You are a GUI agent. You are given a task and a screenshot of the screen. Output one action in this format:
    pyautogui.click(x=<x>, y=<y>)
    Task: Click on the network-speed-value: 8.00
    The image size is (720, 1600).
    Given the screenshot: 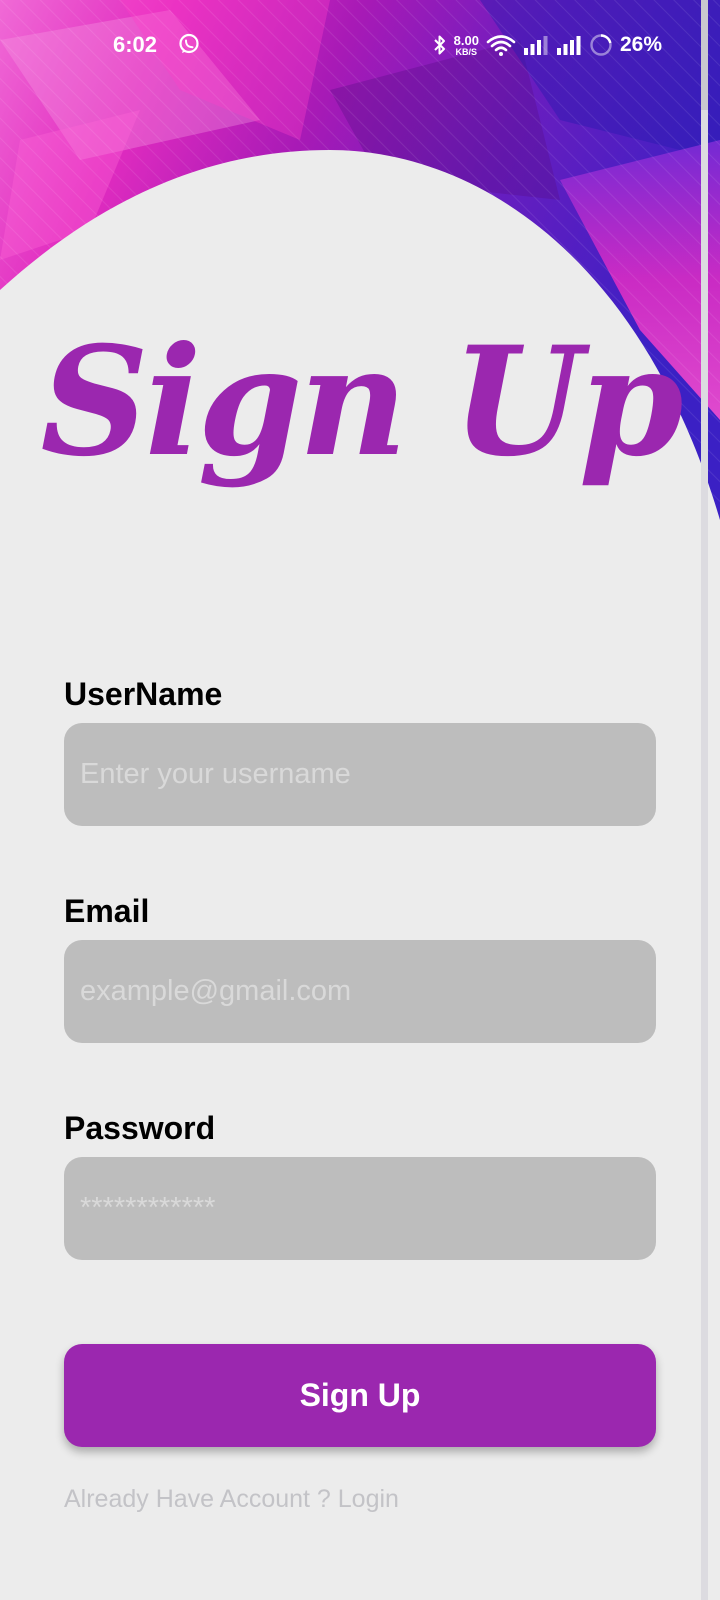 What is the action you would take?
    pyautogui.click(x=466, y=40)
    